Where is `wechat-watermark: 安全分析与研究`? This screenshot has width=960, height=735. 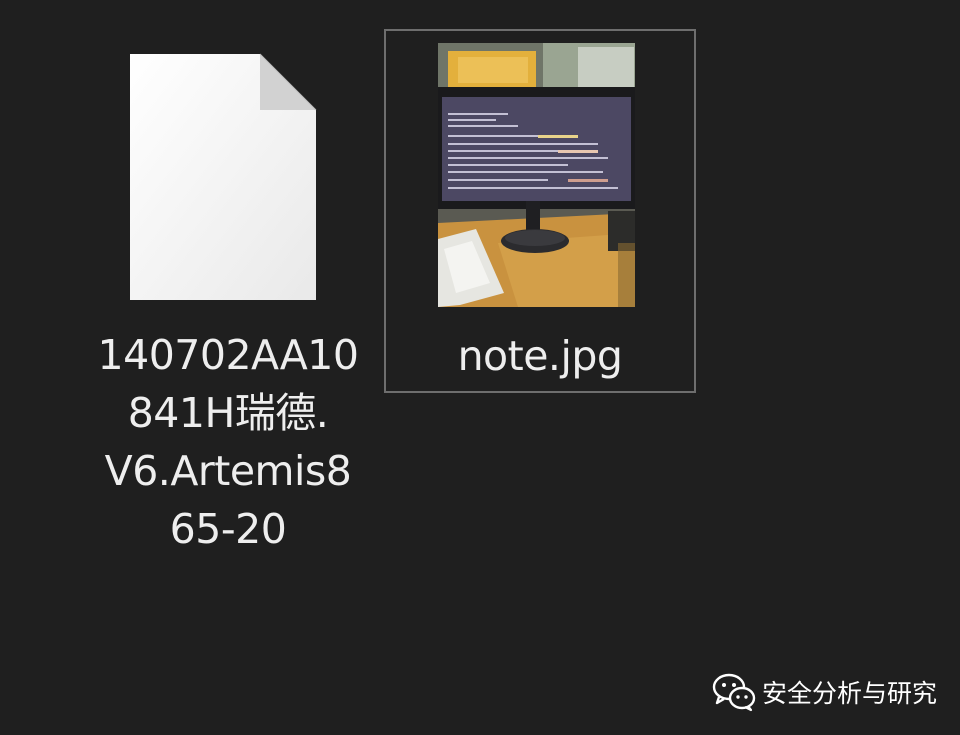 wechat-watermark: 安全分析与研究 is located at coordinates (824, 692).